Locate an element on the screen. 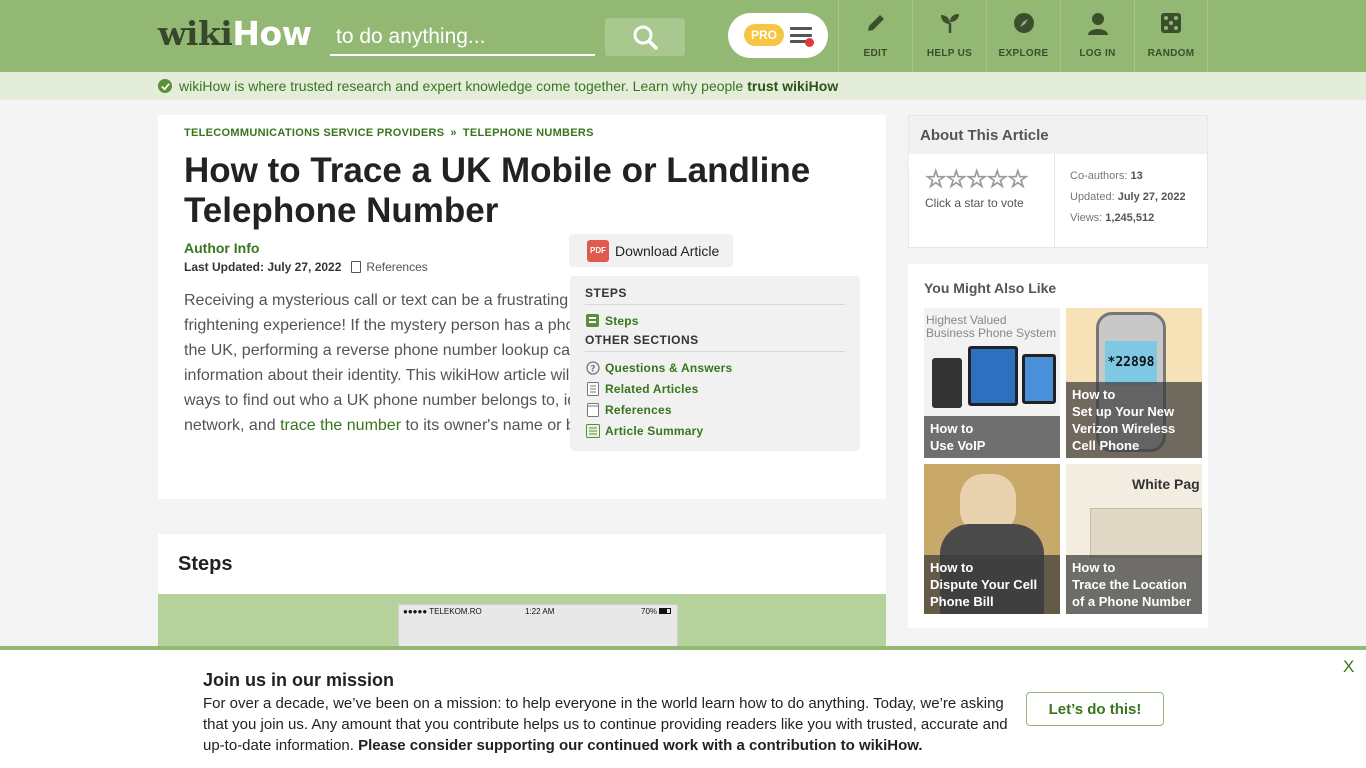 This screenshot has width=1366, height=768. author-info-link: Author Info is located at coordinates (221, 248).